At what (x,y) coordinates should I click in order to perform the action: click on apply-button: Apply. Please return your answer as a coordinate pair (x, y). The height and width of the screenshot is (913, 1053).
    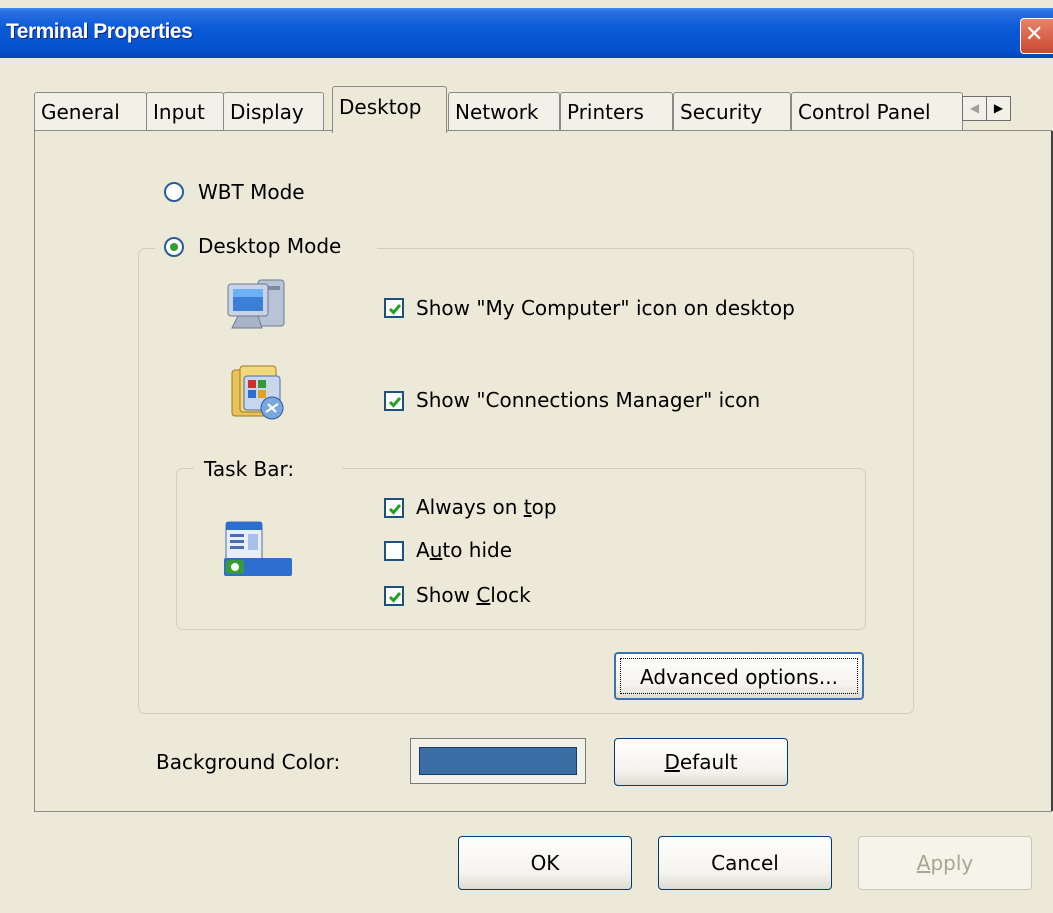
    Looking at the image, I should click on (945, 863).